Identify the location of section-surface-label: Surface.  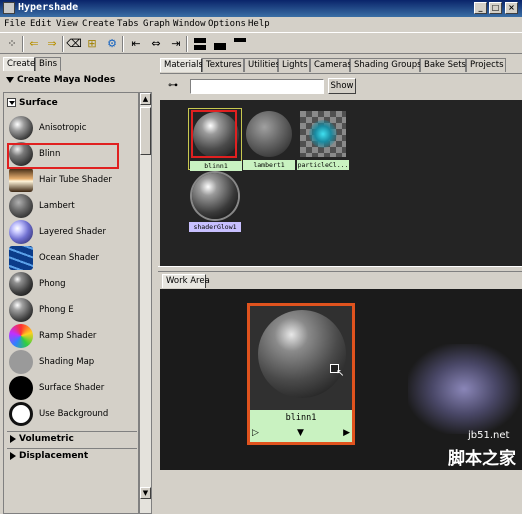
(38, 103).